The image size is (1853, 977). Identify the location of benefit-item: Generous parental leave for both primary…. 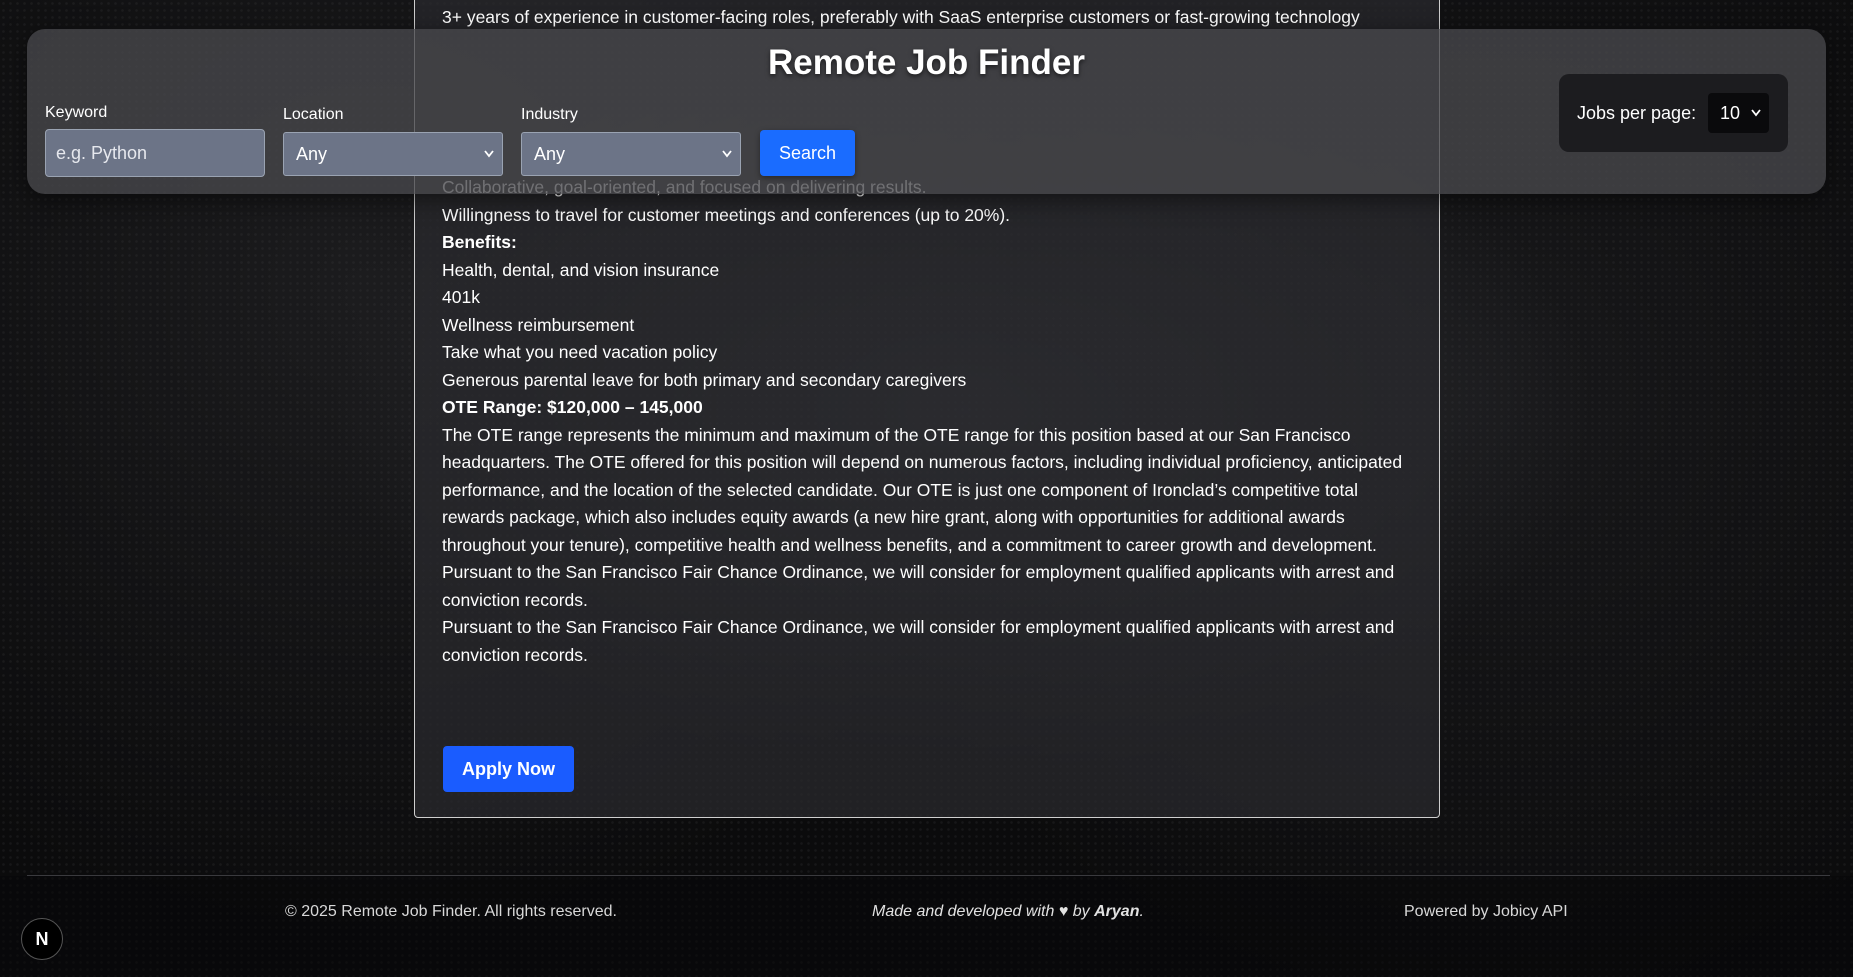
(704, 379).